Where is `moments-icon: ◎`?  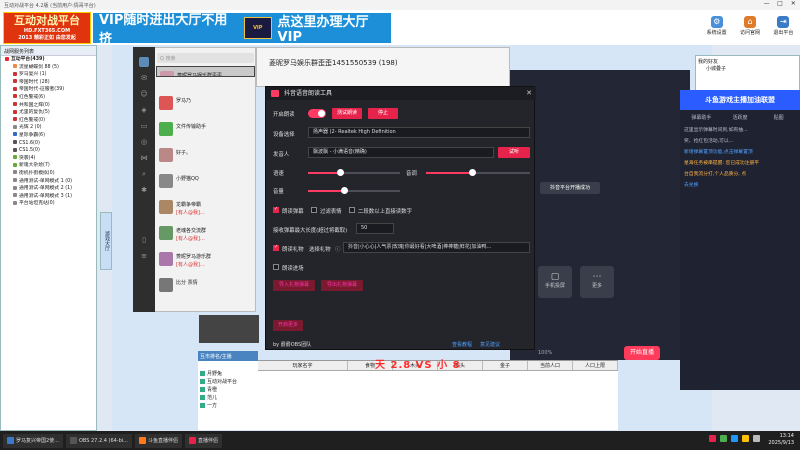 moments-icon: ◎ is located at coordinates (144, 142).